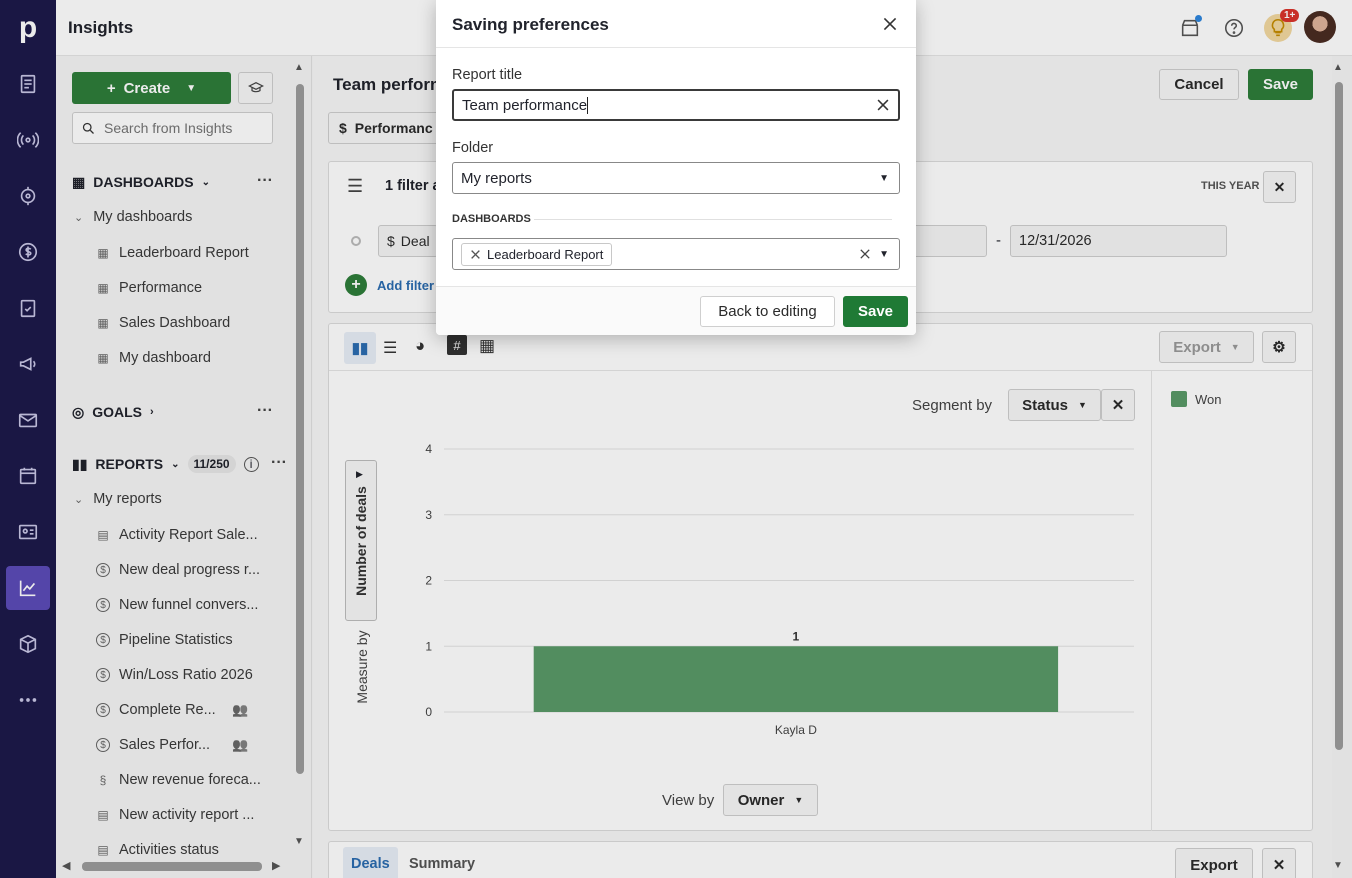 This screenshot has width=1352, height=878. Describe the element at coordinates (1280, 84) in the screenshot. I see `save-button: Save` at that location.